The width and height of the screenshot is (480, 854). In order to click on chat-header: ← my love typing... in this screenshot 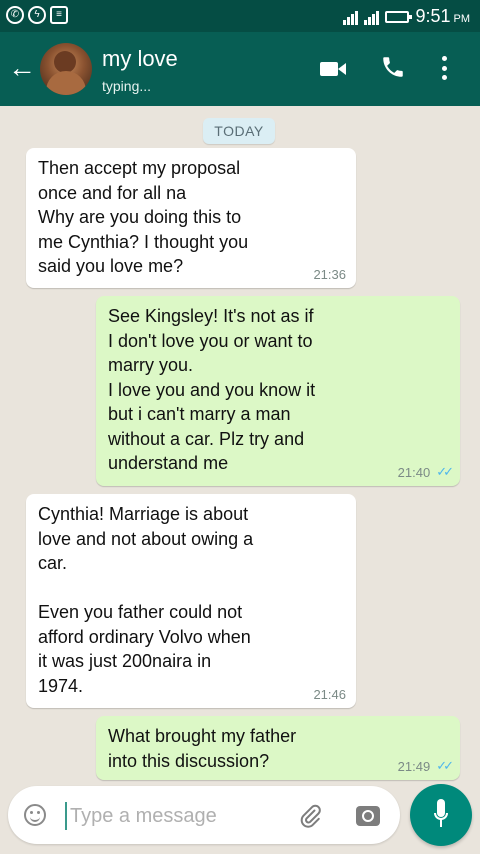, I will do `click(240, 69)`.